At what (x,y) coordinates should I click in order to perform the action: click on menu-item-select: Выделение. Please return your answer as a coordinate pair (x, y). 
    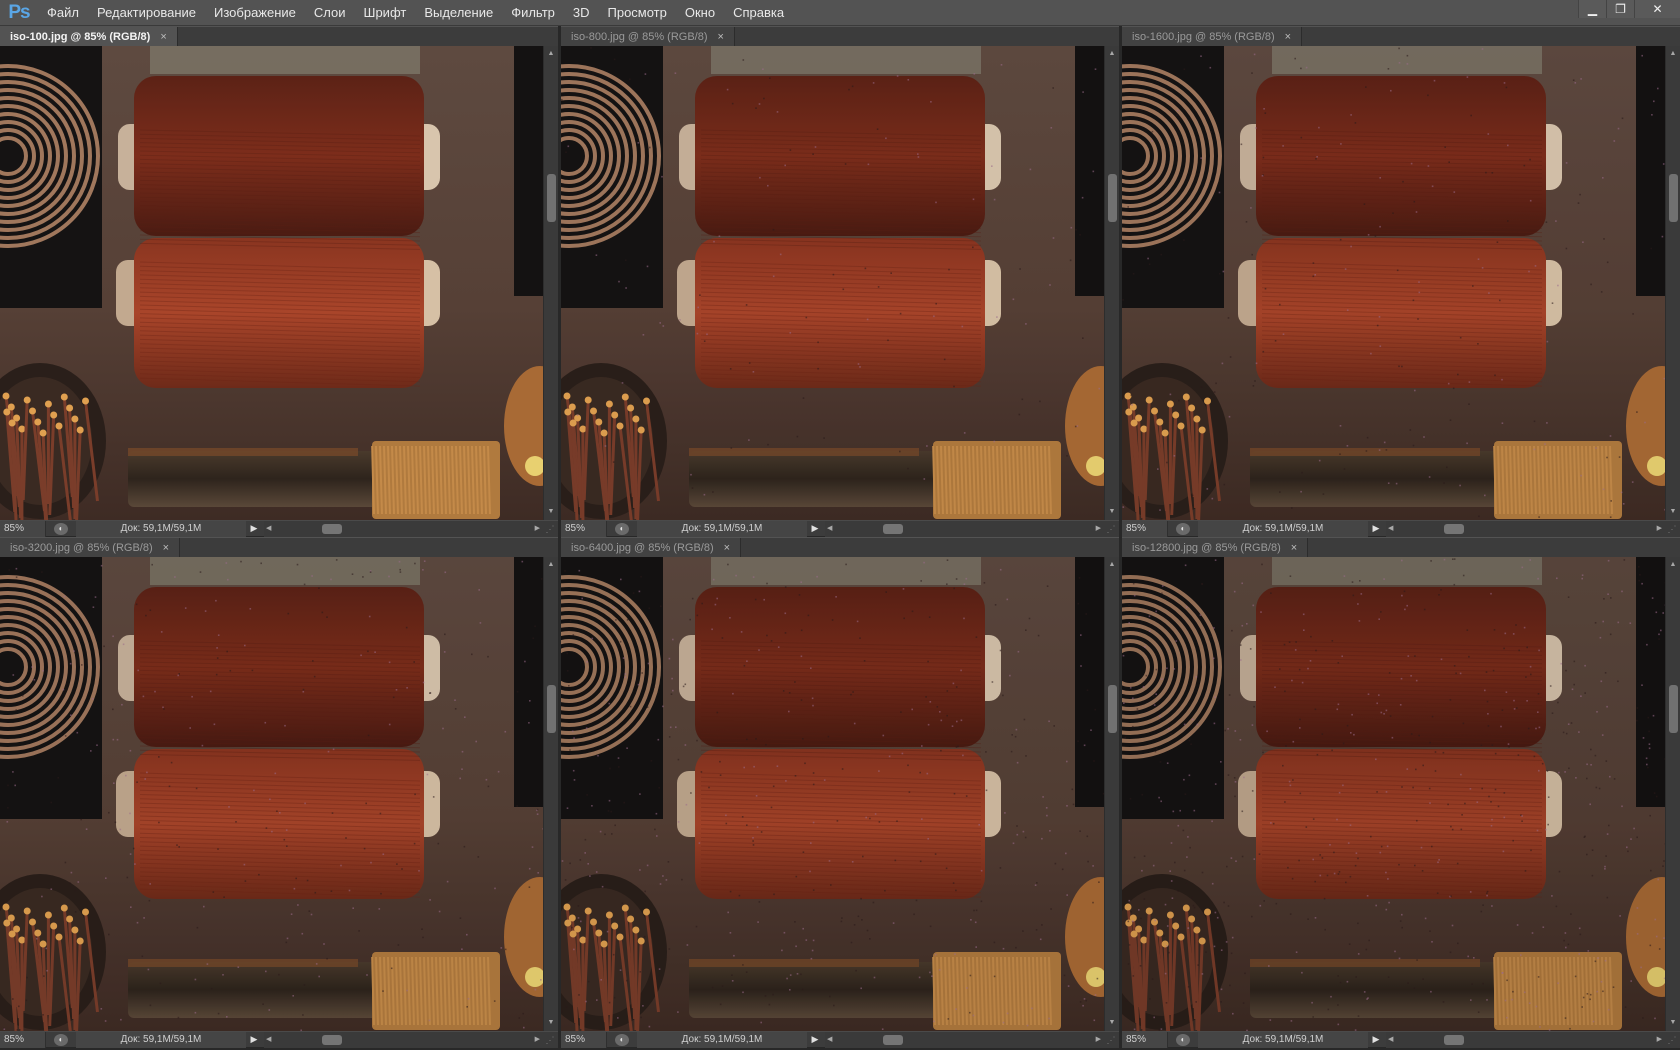
    Looking at the image, I should click on (458, 13).